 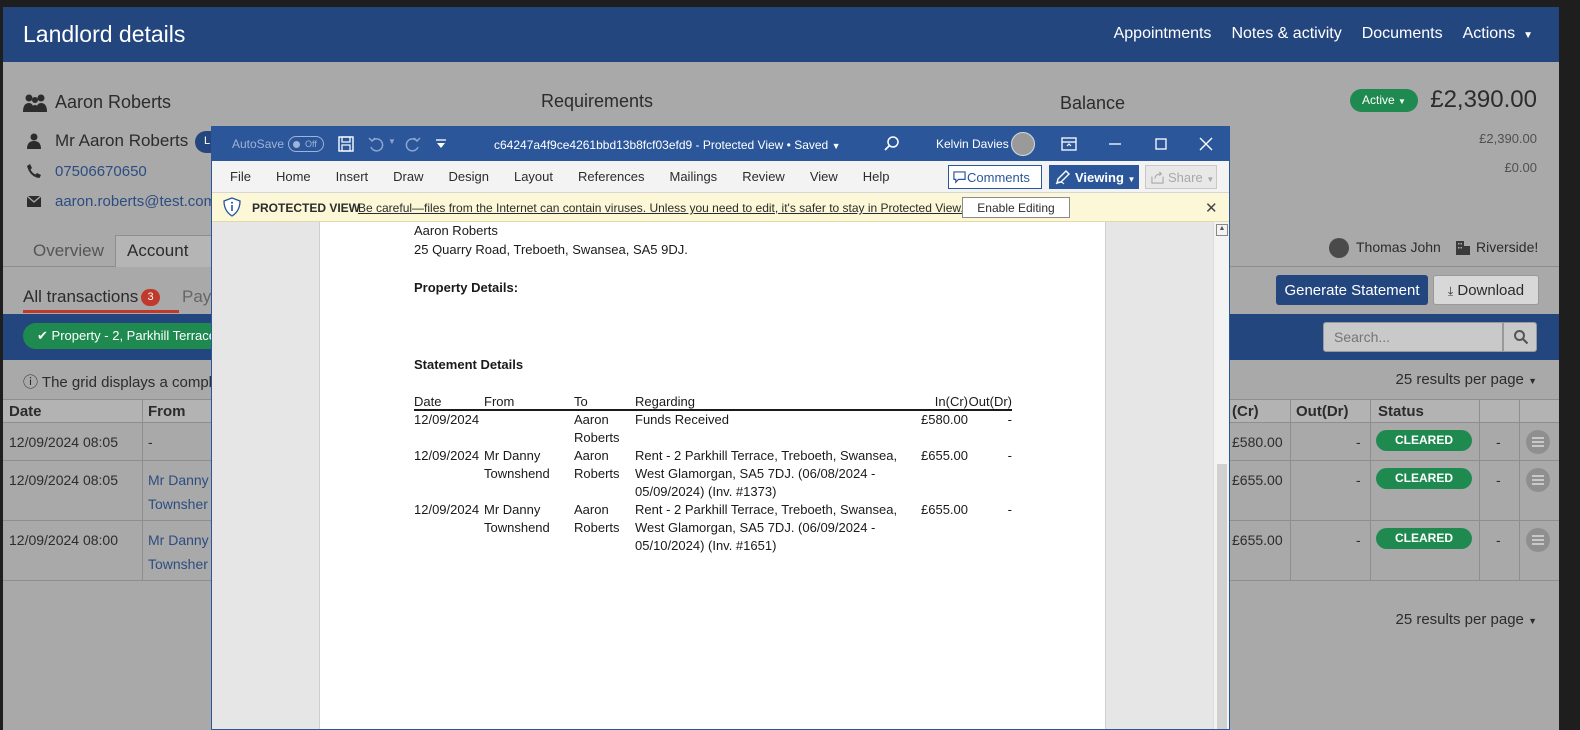 What do you see at coordinates (1322, 411) in the screenshot?
I see `col-out: Out(Dr)` at bounding box center [1322, 411].